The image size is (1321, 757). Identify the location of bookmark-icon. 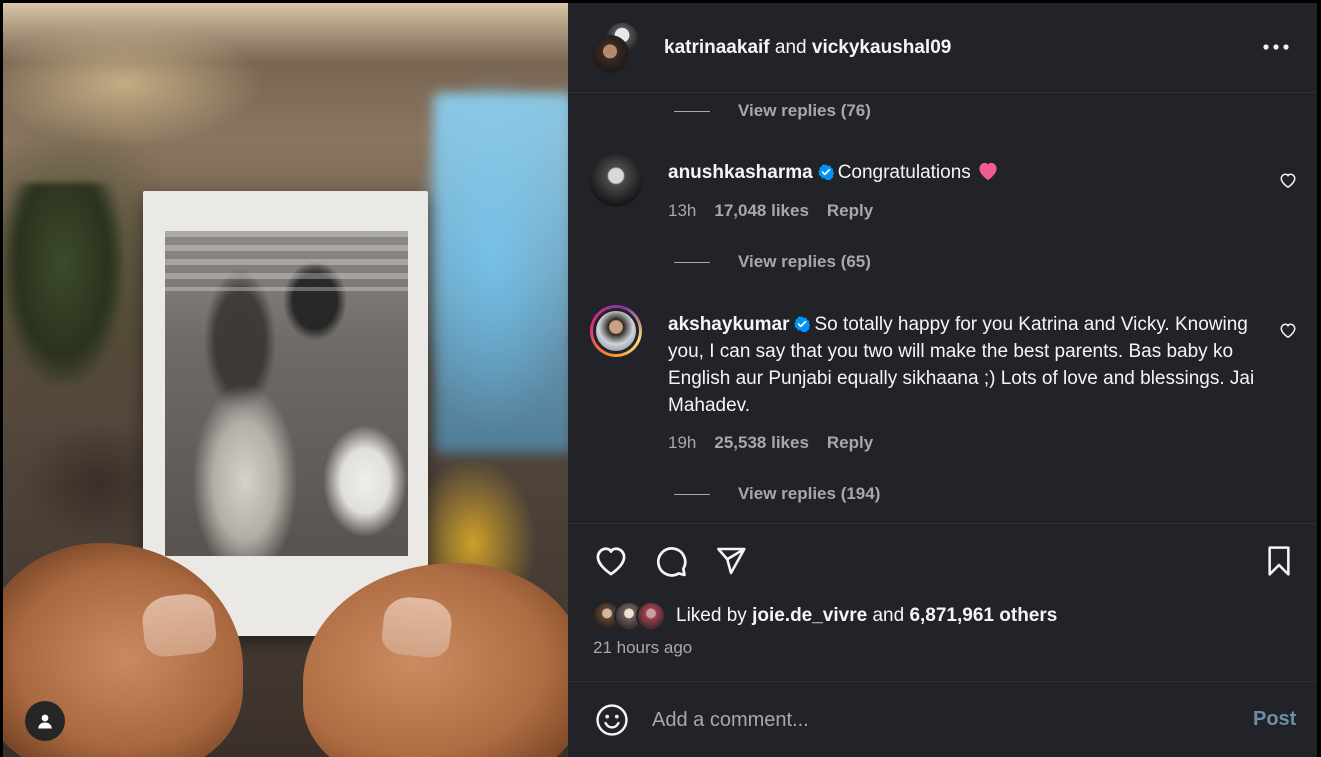
(1279, 561).